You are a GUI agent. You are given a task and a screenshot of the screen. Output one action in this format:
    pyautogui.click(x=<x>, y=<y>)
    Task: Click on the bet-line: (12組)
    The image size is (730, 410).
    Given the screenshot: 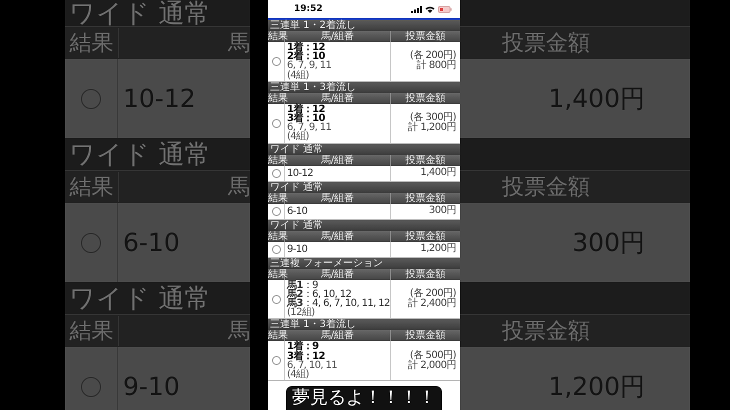 What is the action you would take?
    pyautogui.click(x=301, y=313)
    